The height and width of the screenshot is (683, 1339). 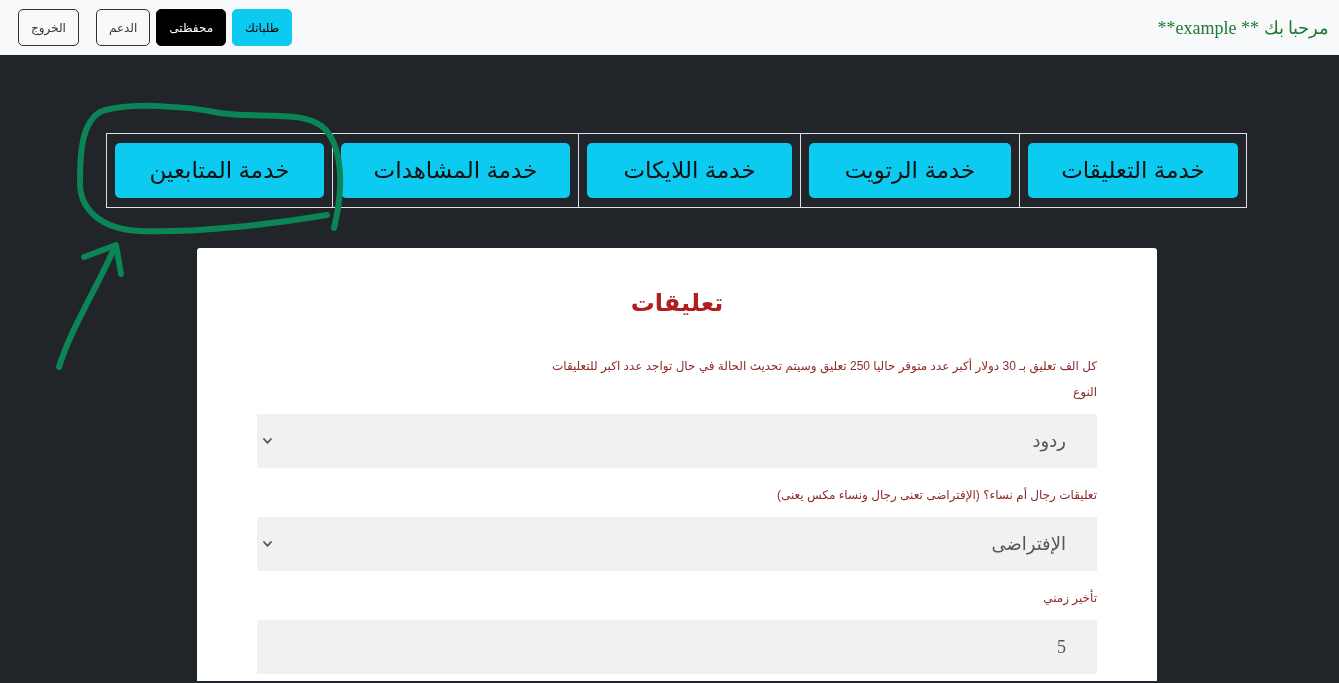 What do you see at coordinates (455, 170) in the screenshot?
I see `service-button: خدمة المشاهدات` at bounding box center [455, 170].